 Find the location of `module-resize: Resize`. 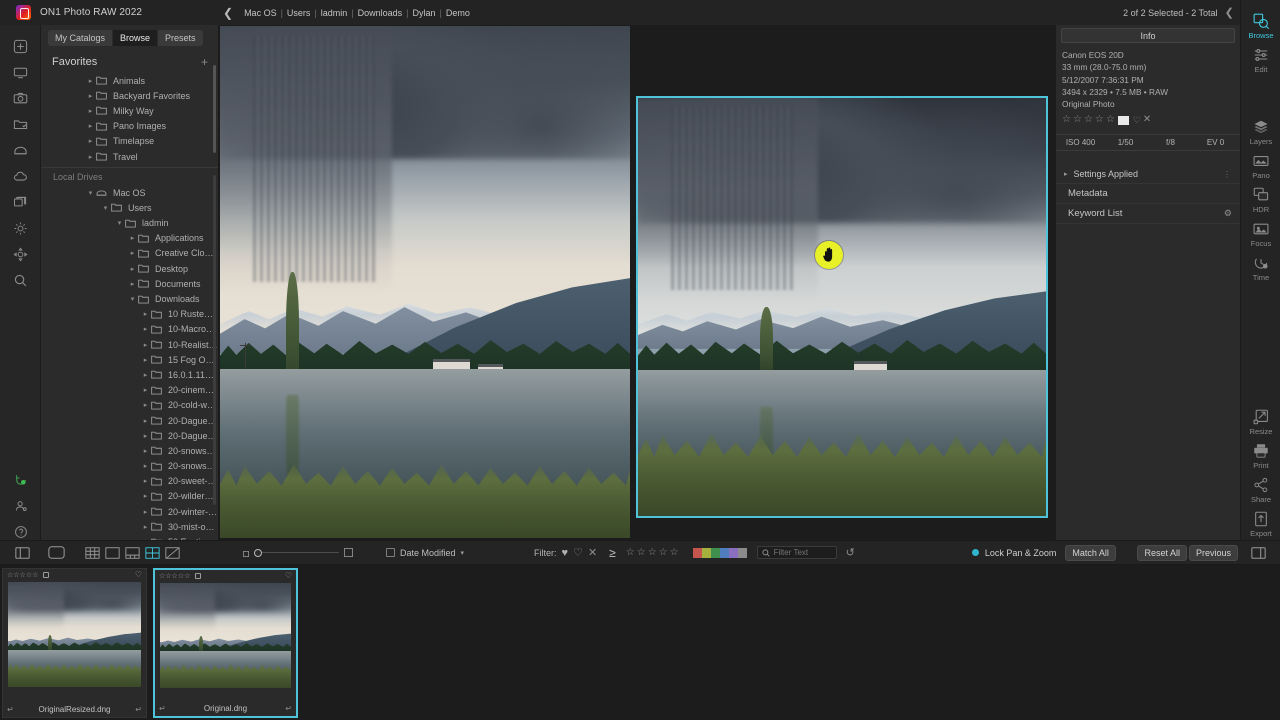

module-resize: Resize is located at coordinates (1260, 419).